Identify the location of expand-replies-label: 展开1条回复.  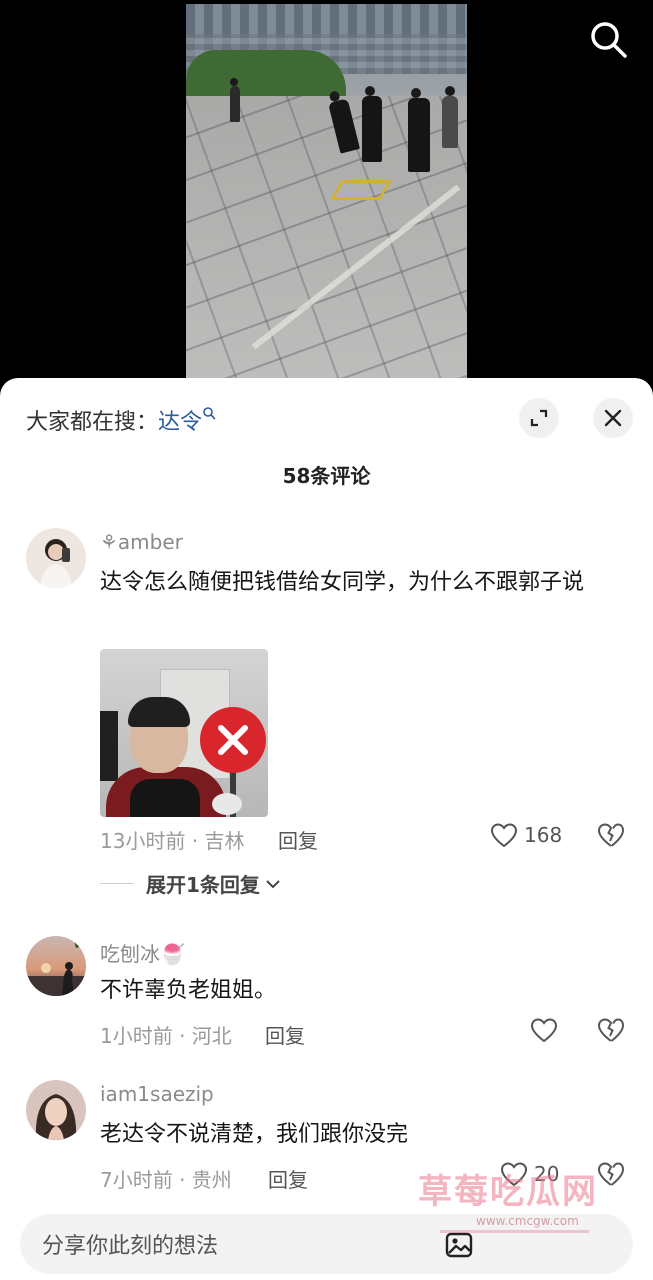
(203, 885).